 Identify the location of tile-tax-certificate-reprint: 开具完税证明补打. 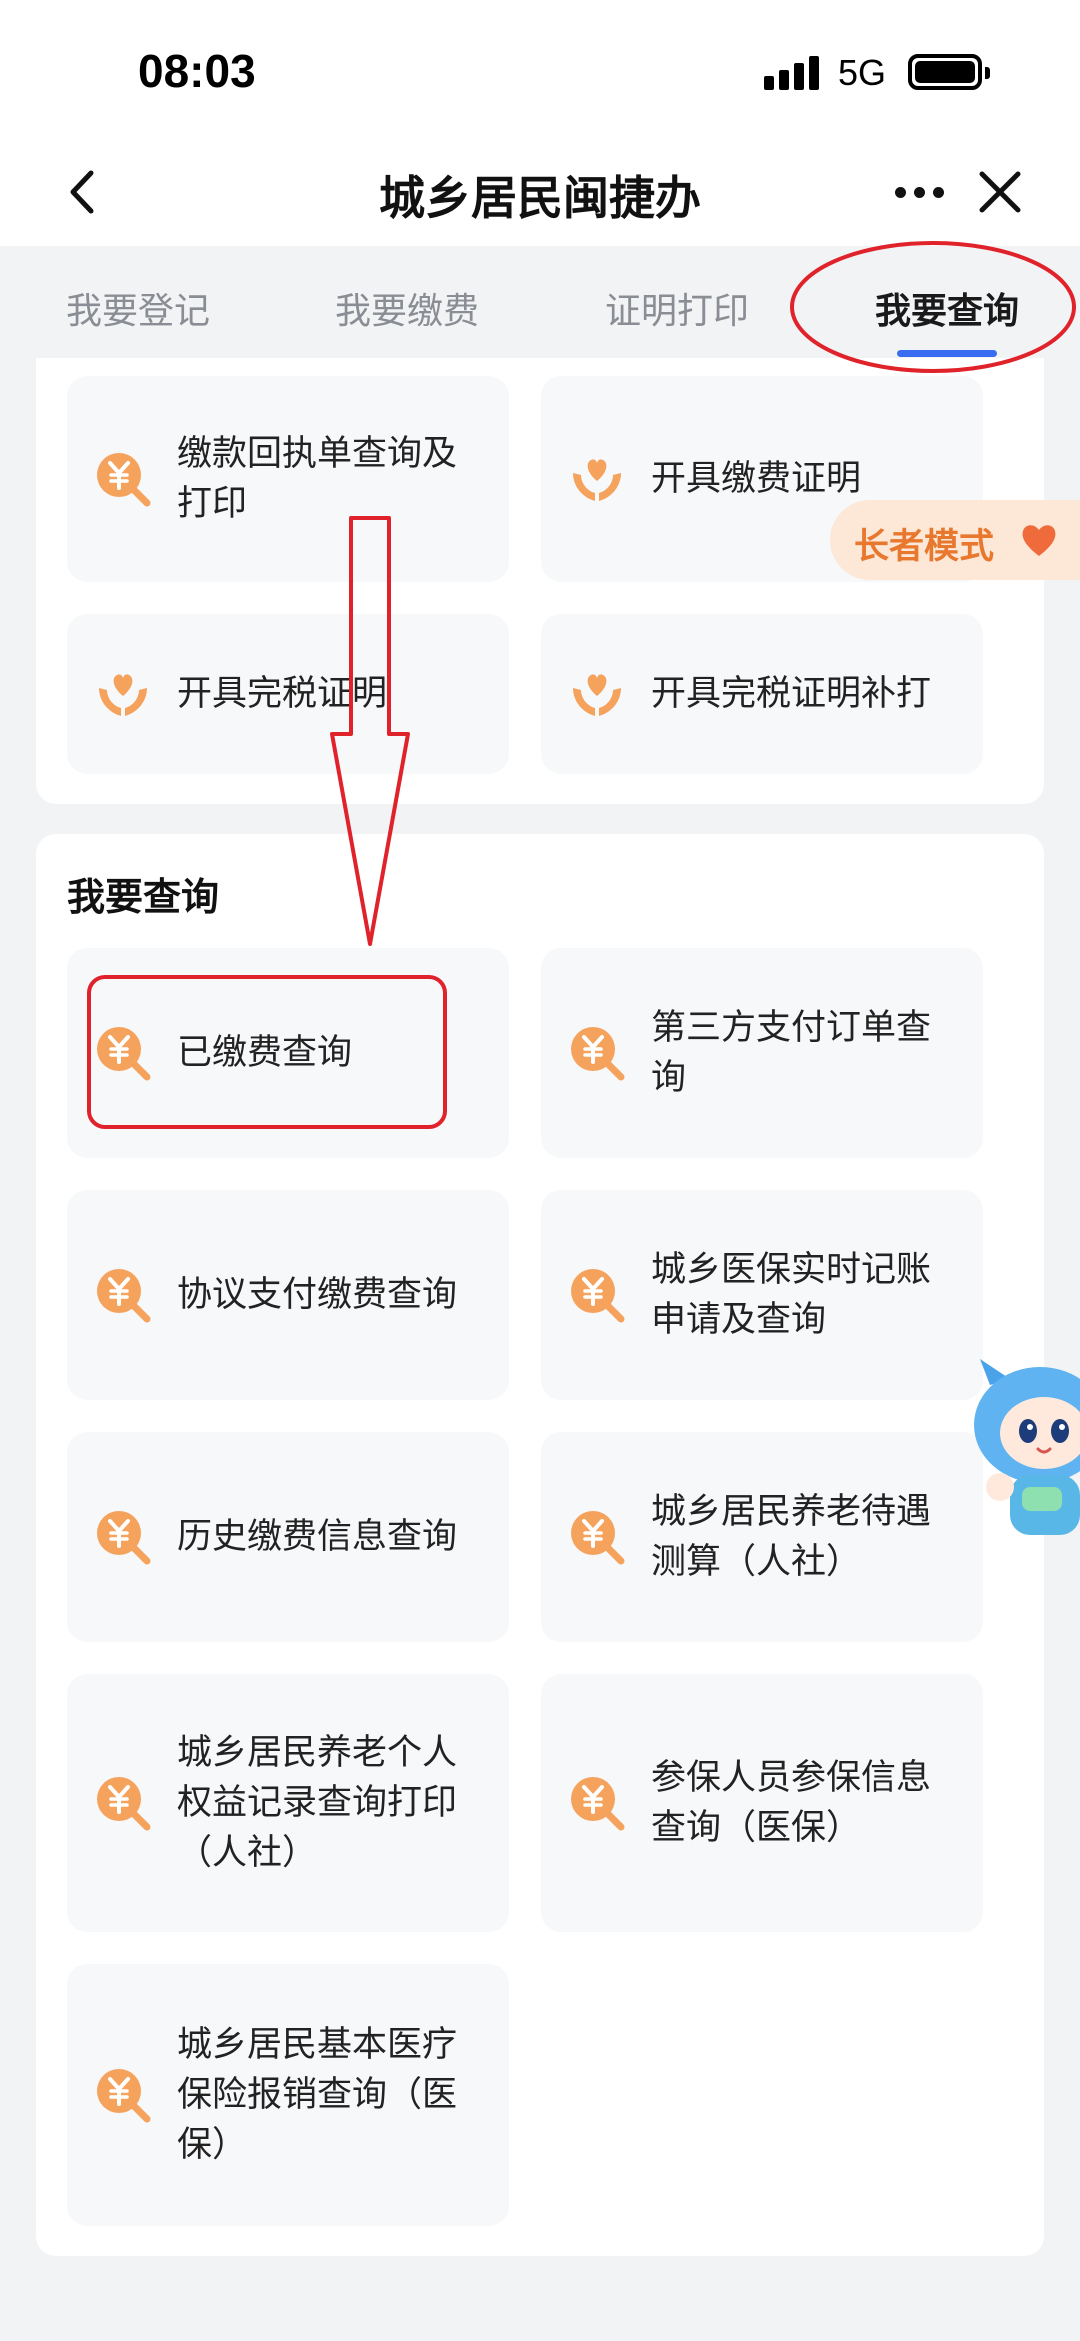
(762, 694).